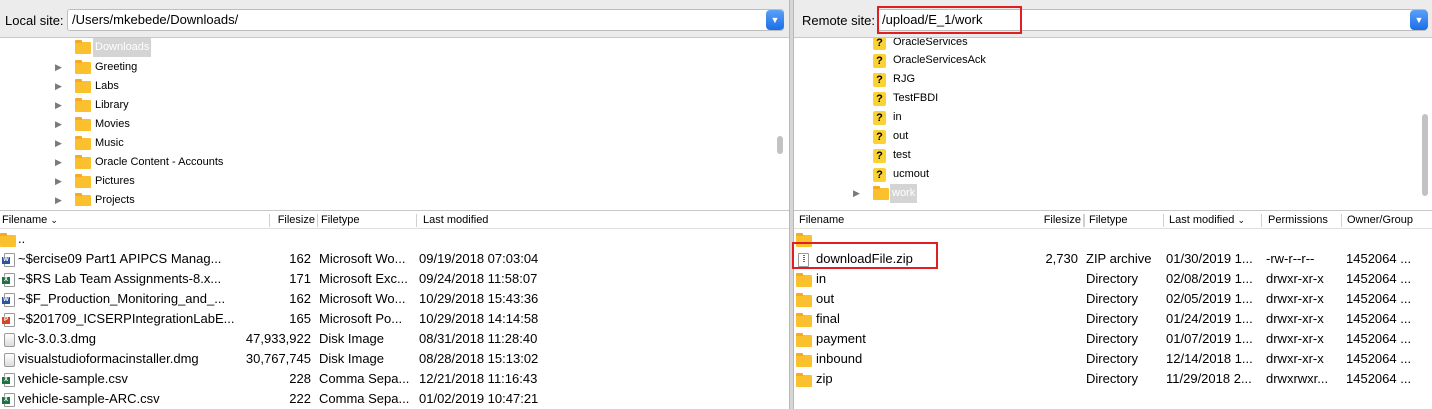 The image size is (1432, 409). What do you see at coordinates (473, 220) in the screenshot?
I see `col-modified-header: Last modified` at bounding box center [473, 220].